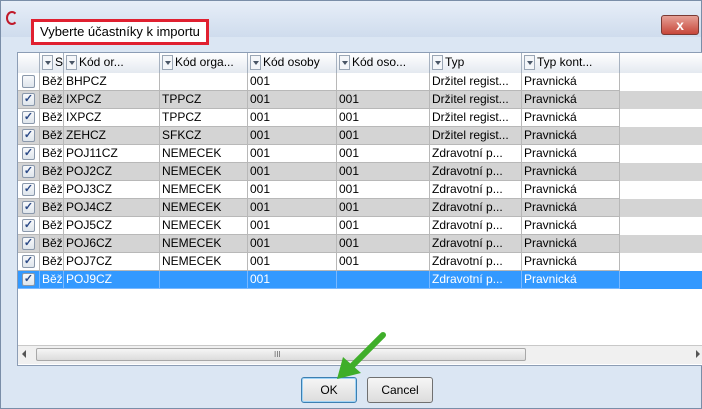  I want to click on header-select-all-cell, so click(29, 63).